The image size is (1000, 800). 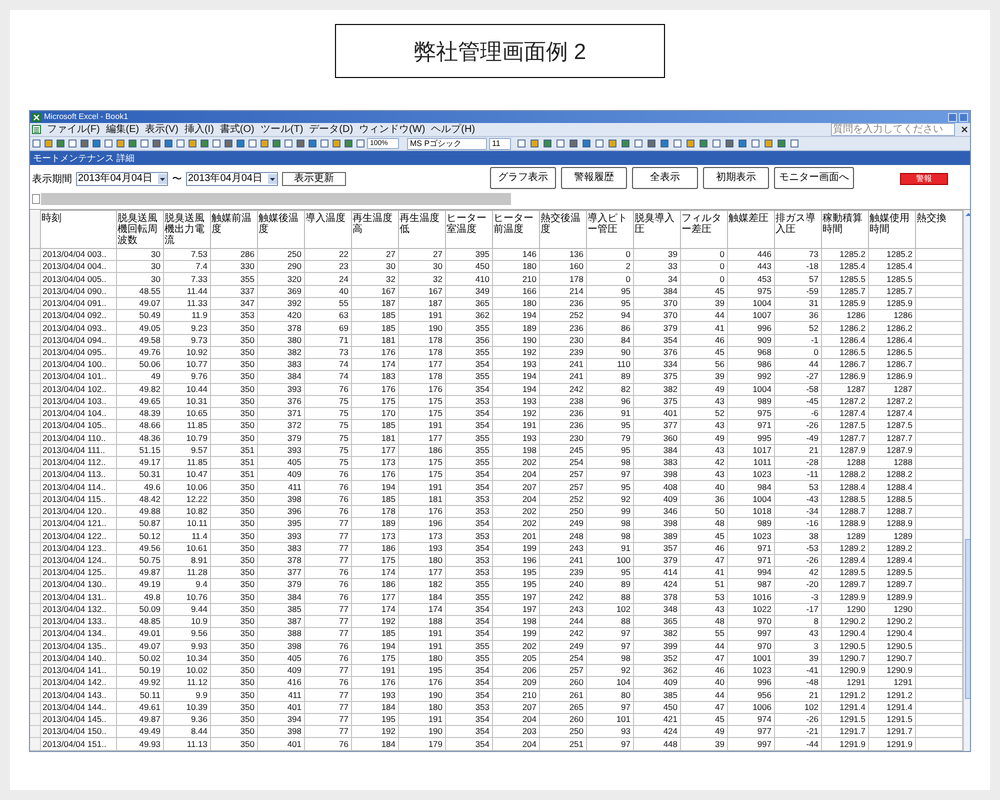 What do you see at coordinates (280, 364) in the screenshot?
I see `table-cell: 383` at bounding box center [280, 364].